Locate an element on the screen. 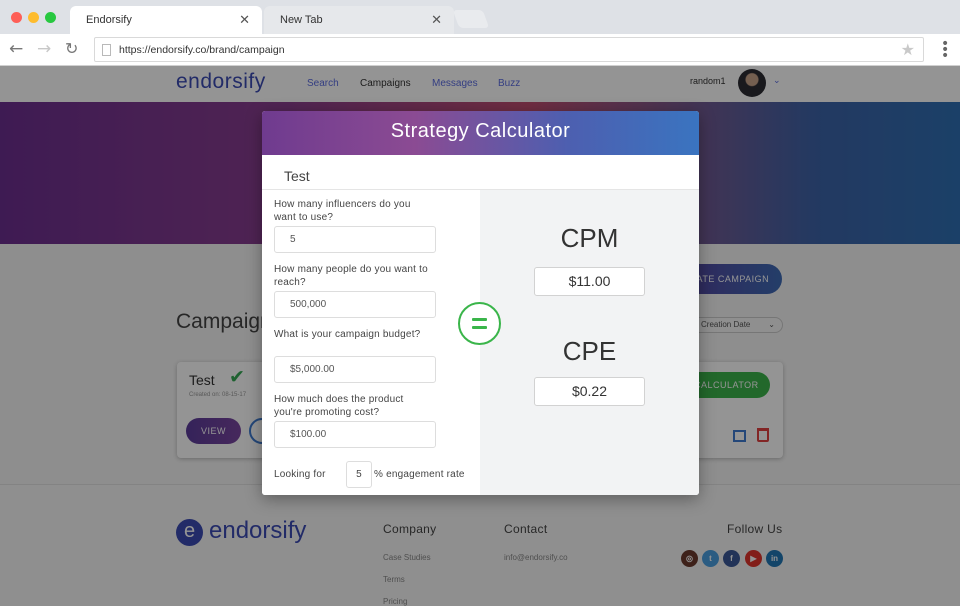  cpe-label: CPE is located at coordinates (589, 351).